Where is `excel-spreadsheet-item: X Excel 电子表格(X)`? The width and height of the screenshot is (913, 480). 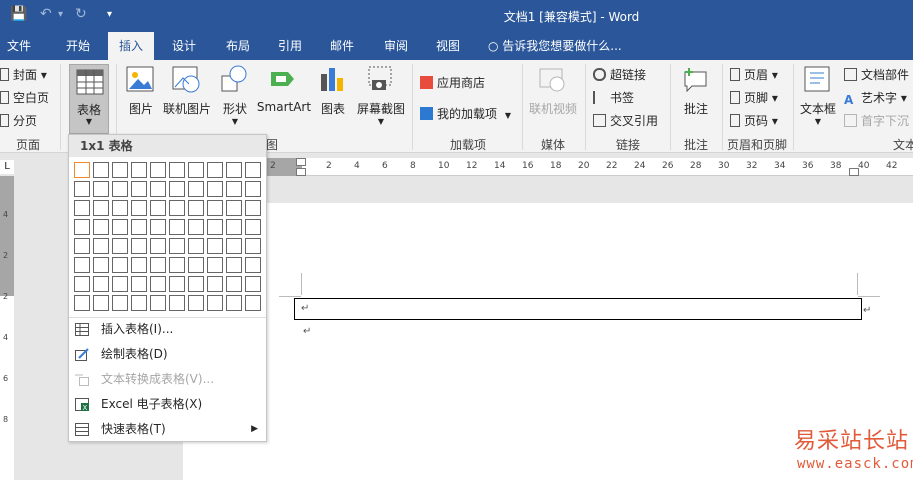 excel-spreadsheet-item: X Excel 电子表格(X) is located at coordinates (167, 404).